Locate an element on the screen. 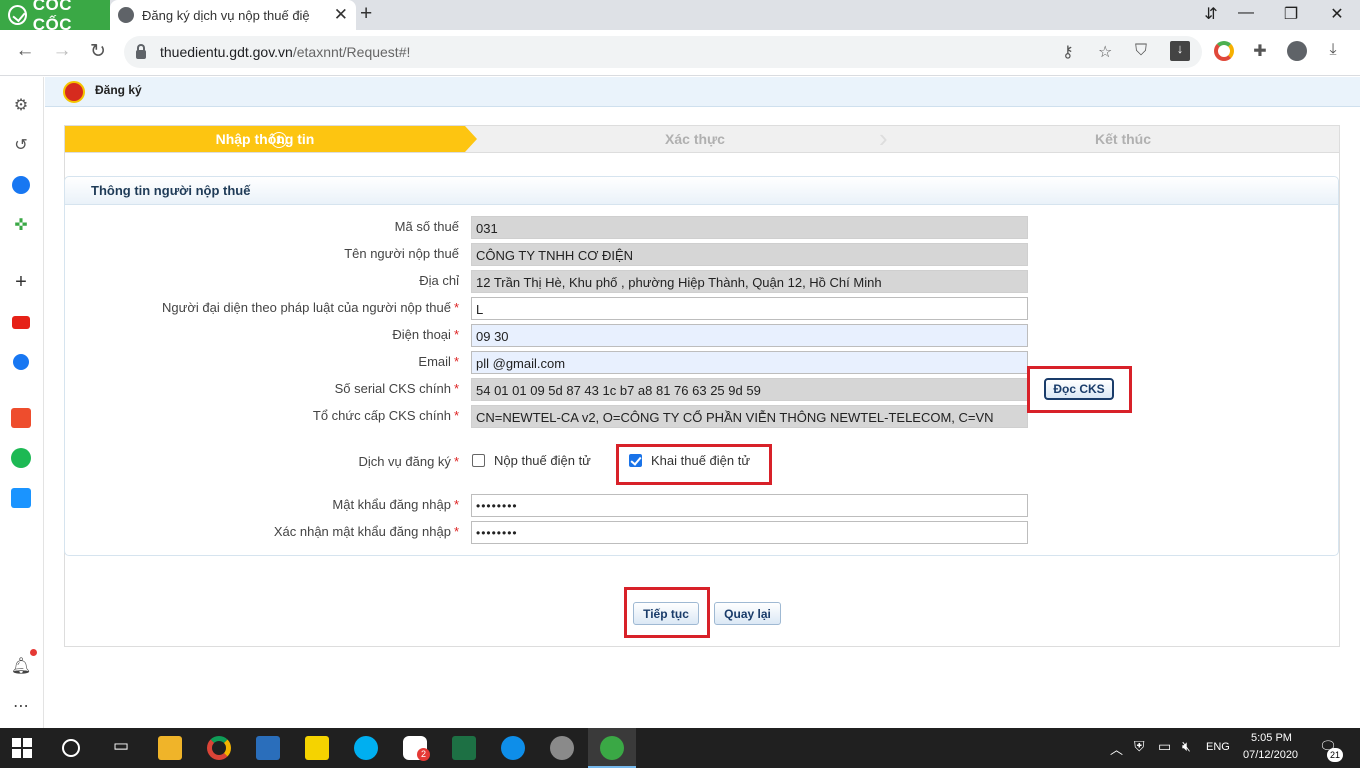  security-tray-icon: ⛨ is located at coordinates (1139, 746).